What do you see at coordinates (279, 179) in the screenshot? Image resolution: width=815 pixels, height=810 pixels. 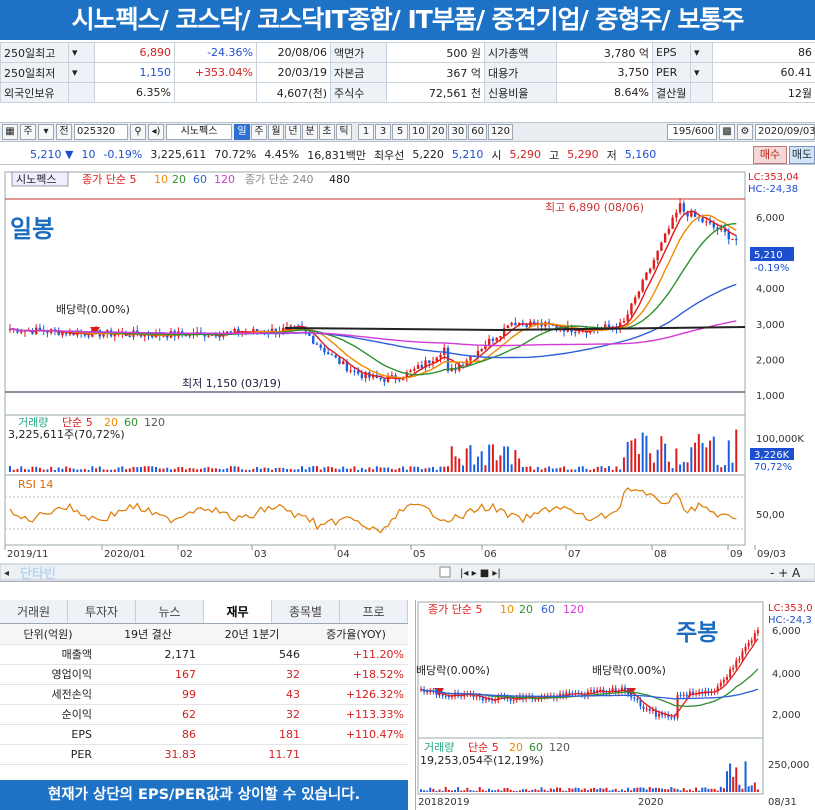 I see `legend-ma240: 종가 단순 240` at bounding box center [279, 179].